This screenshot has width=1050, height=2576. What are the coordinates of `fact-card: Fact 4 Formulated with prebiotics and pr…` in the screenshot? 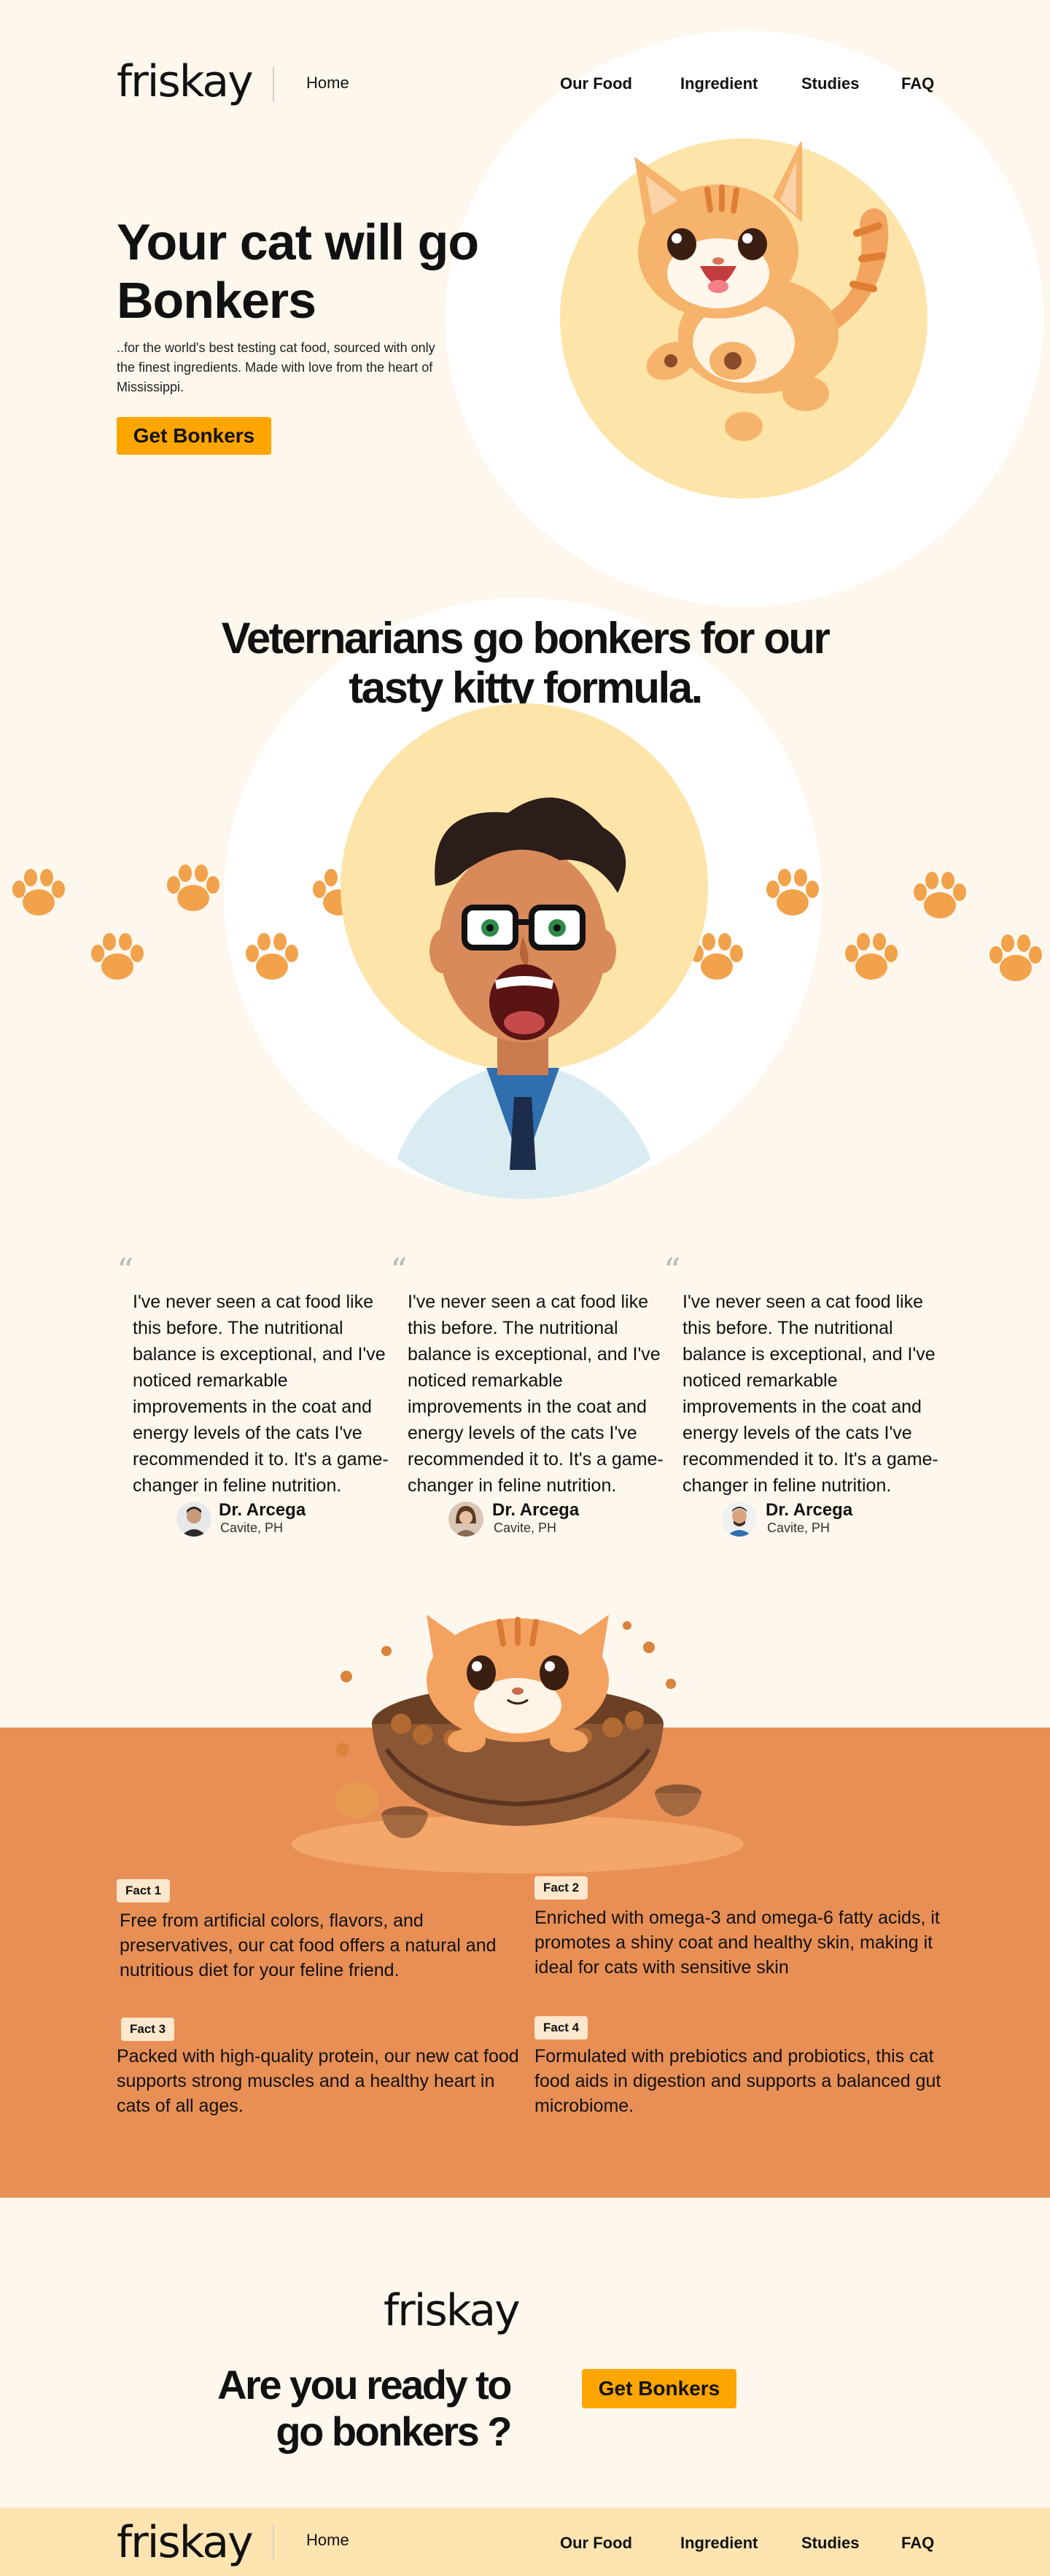 It's located at (738, 2067).